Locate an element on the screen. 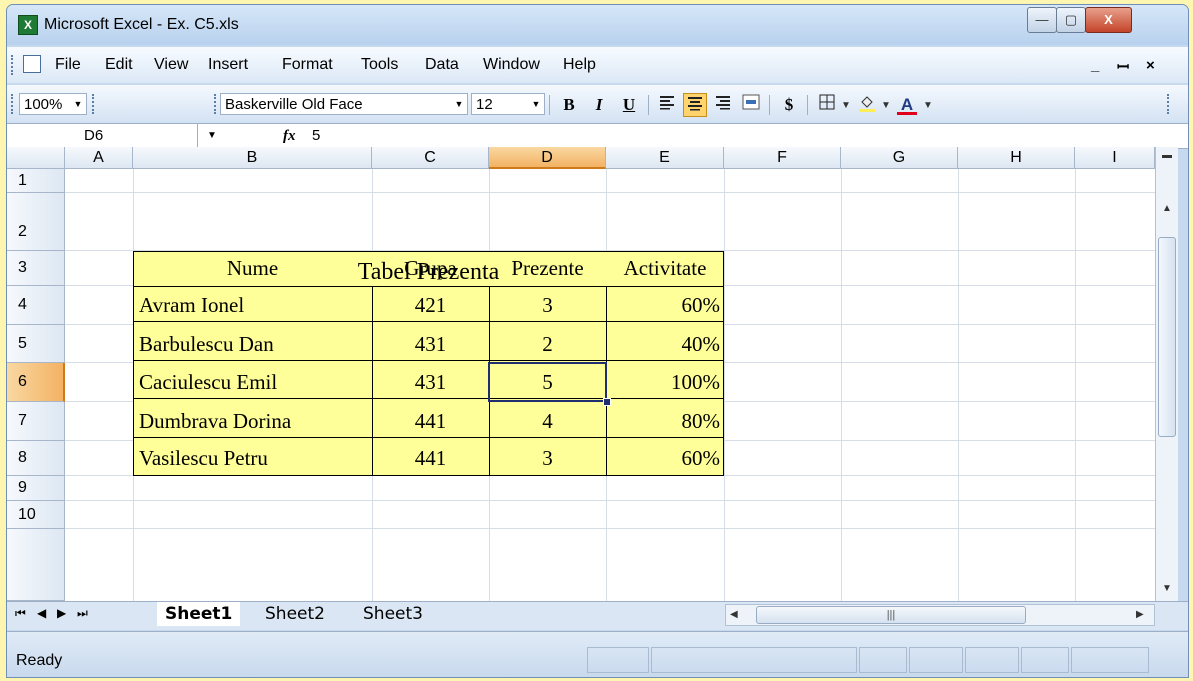 This screenshot has width=1193, height=681. scroll-right-icon: ▶ is located at coordinates (1140, 614).